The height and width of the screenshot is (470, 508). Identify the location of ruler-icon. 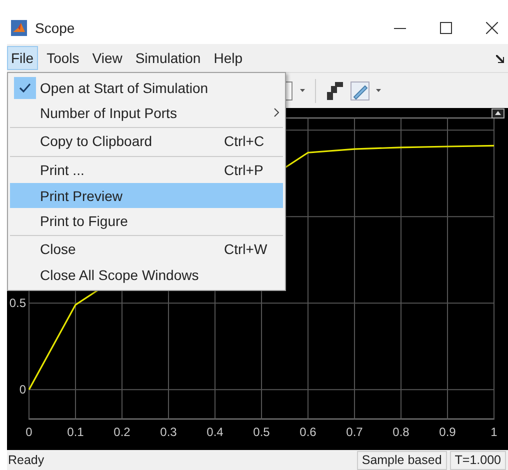
(360, 90).